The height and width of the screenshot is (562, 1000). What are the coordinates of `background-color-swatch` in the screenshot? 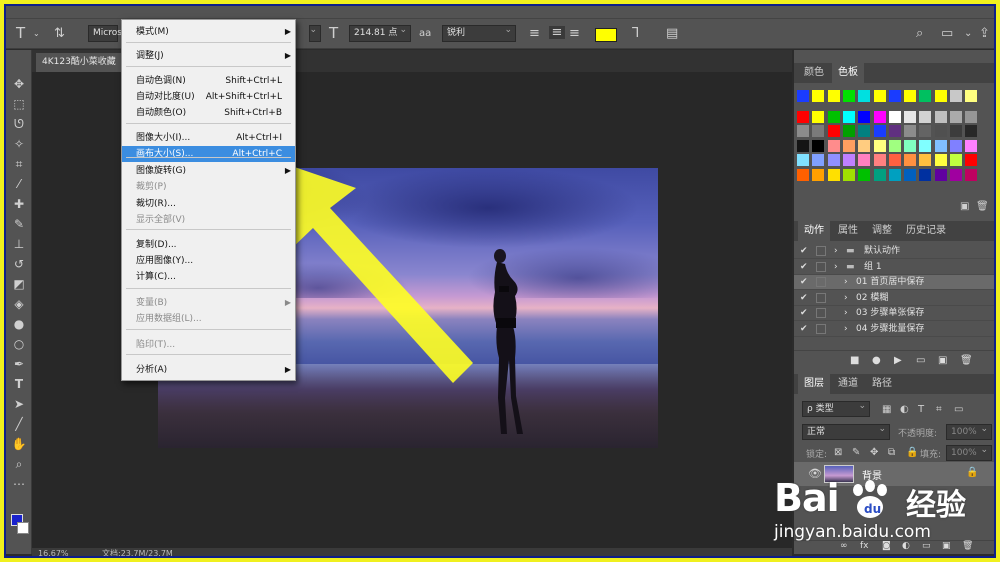 It's located at (23, 528).